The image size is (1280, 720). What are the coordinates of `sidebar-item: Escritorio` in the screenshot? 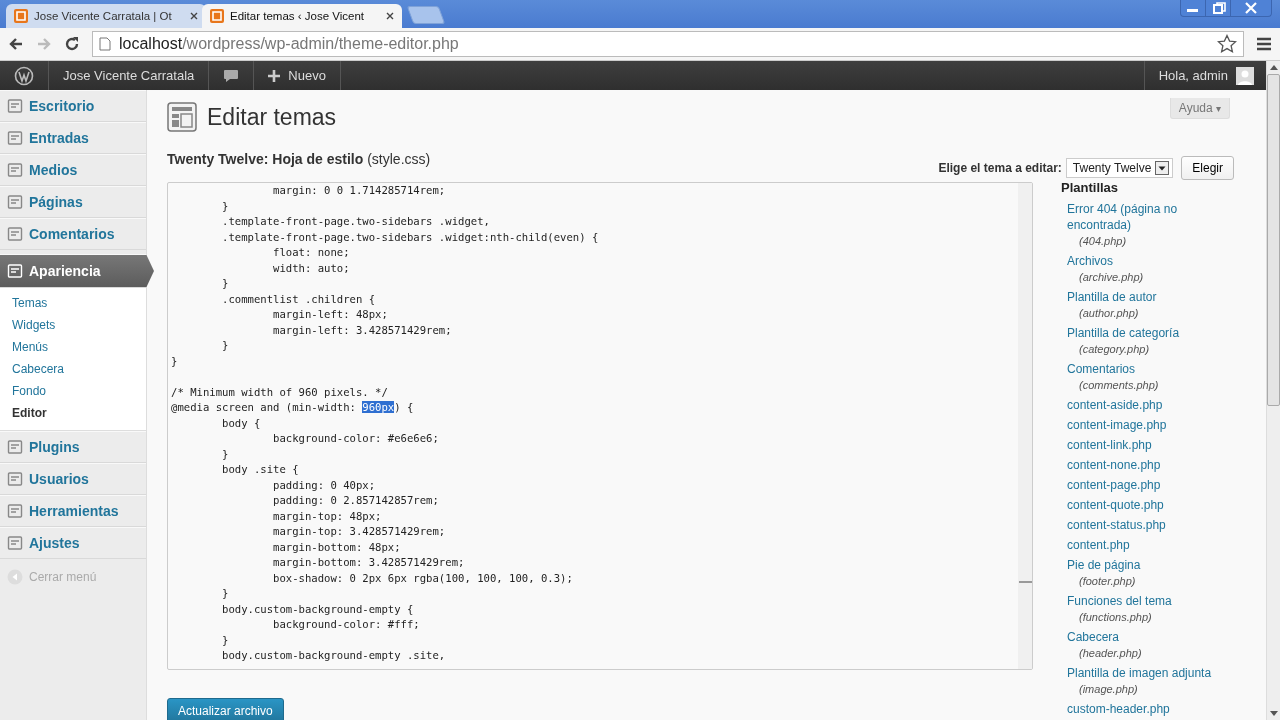 It's located at (73, 106).